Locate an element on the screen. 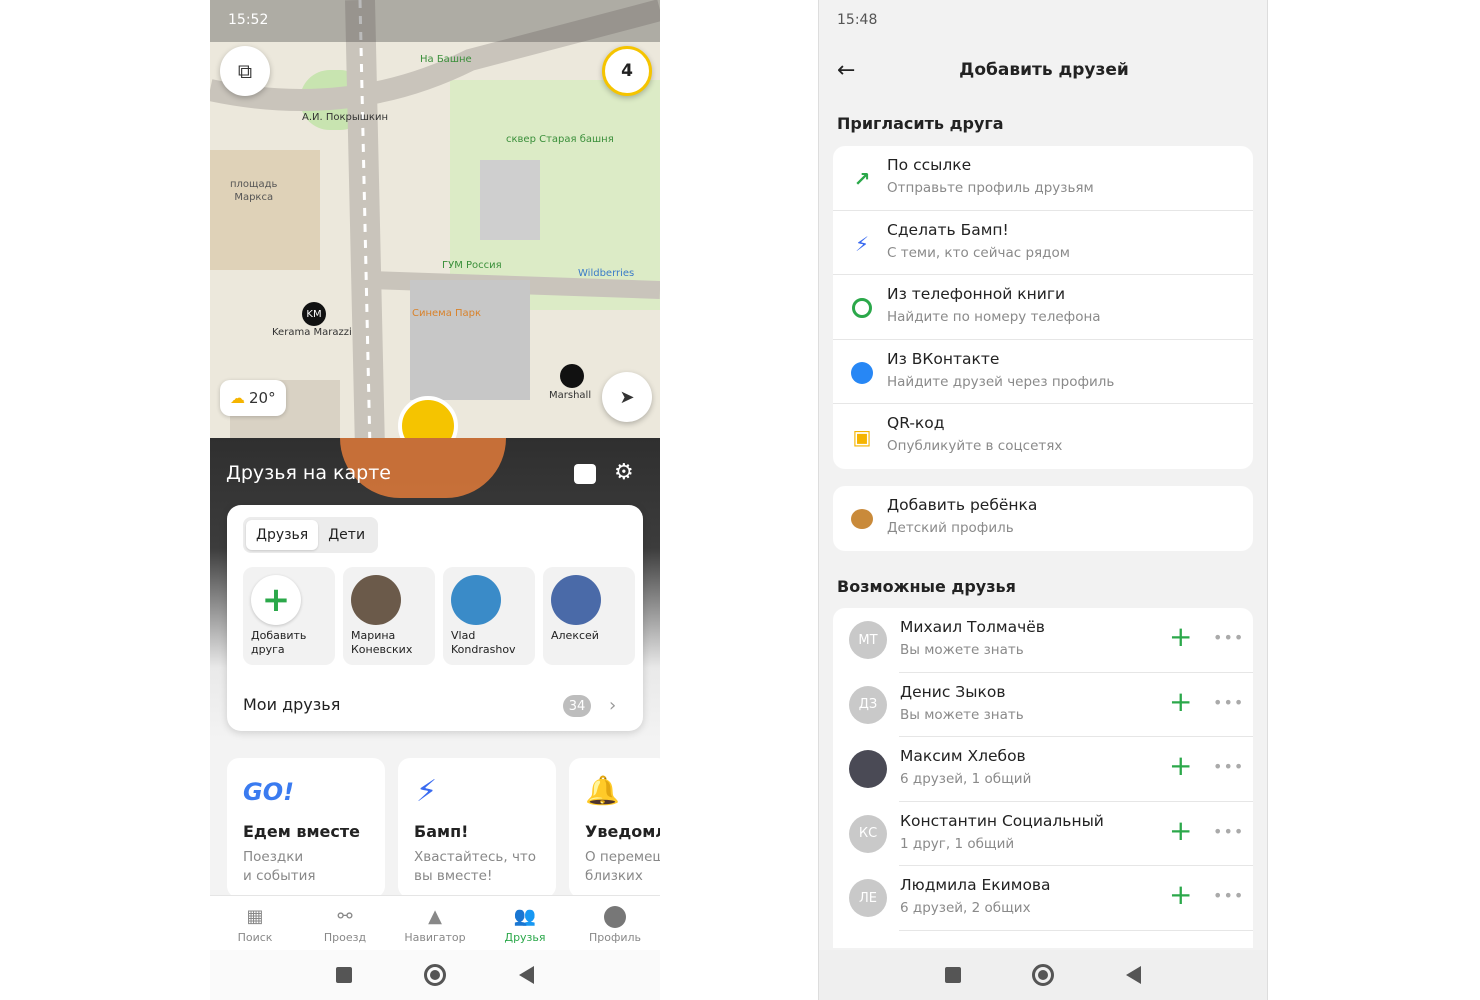 The image size is (1480, 1000). bump-icon: ⚡ is located at coordinates (862, 243).